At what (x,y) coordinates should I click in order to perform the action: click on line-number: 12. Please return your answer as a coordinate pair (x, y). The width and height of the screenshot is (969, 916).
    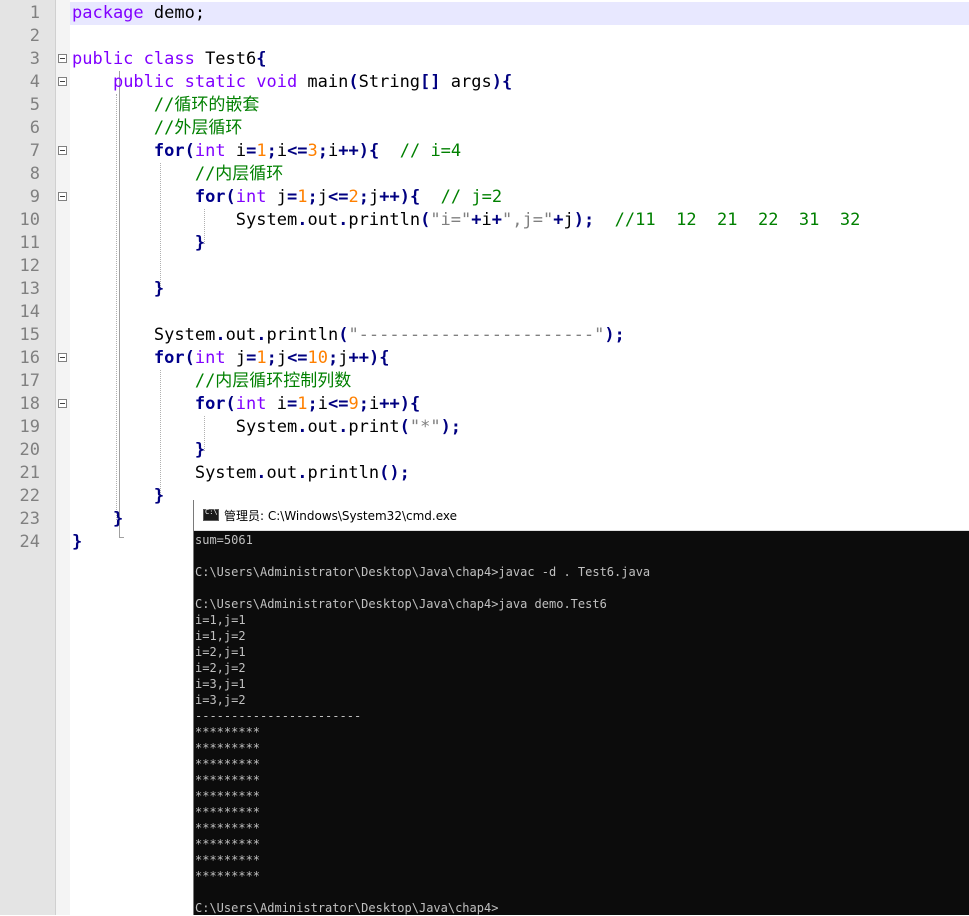
    Looking at the image, I should click on (29, 266).